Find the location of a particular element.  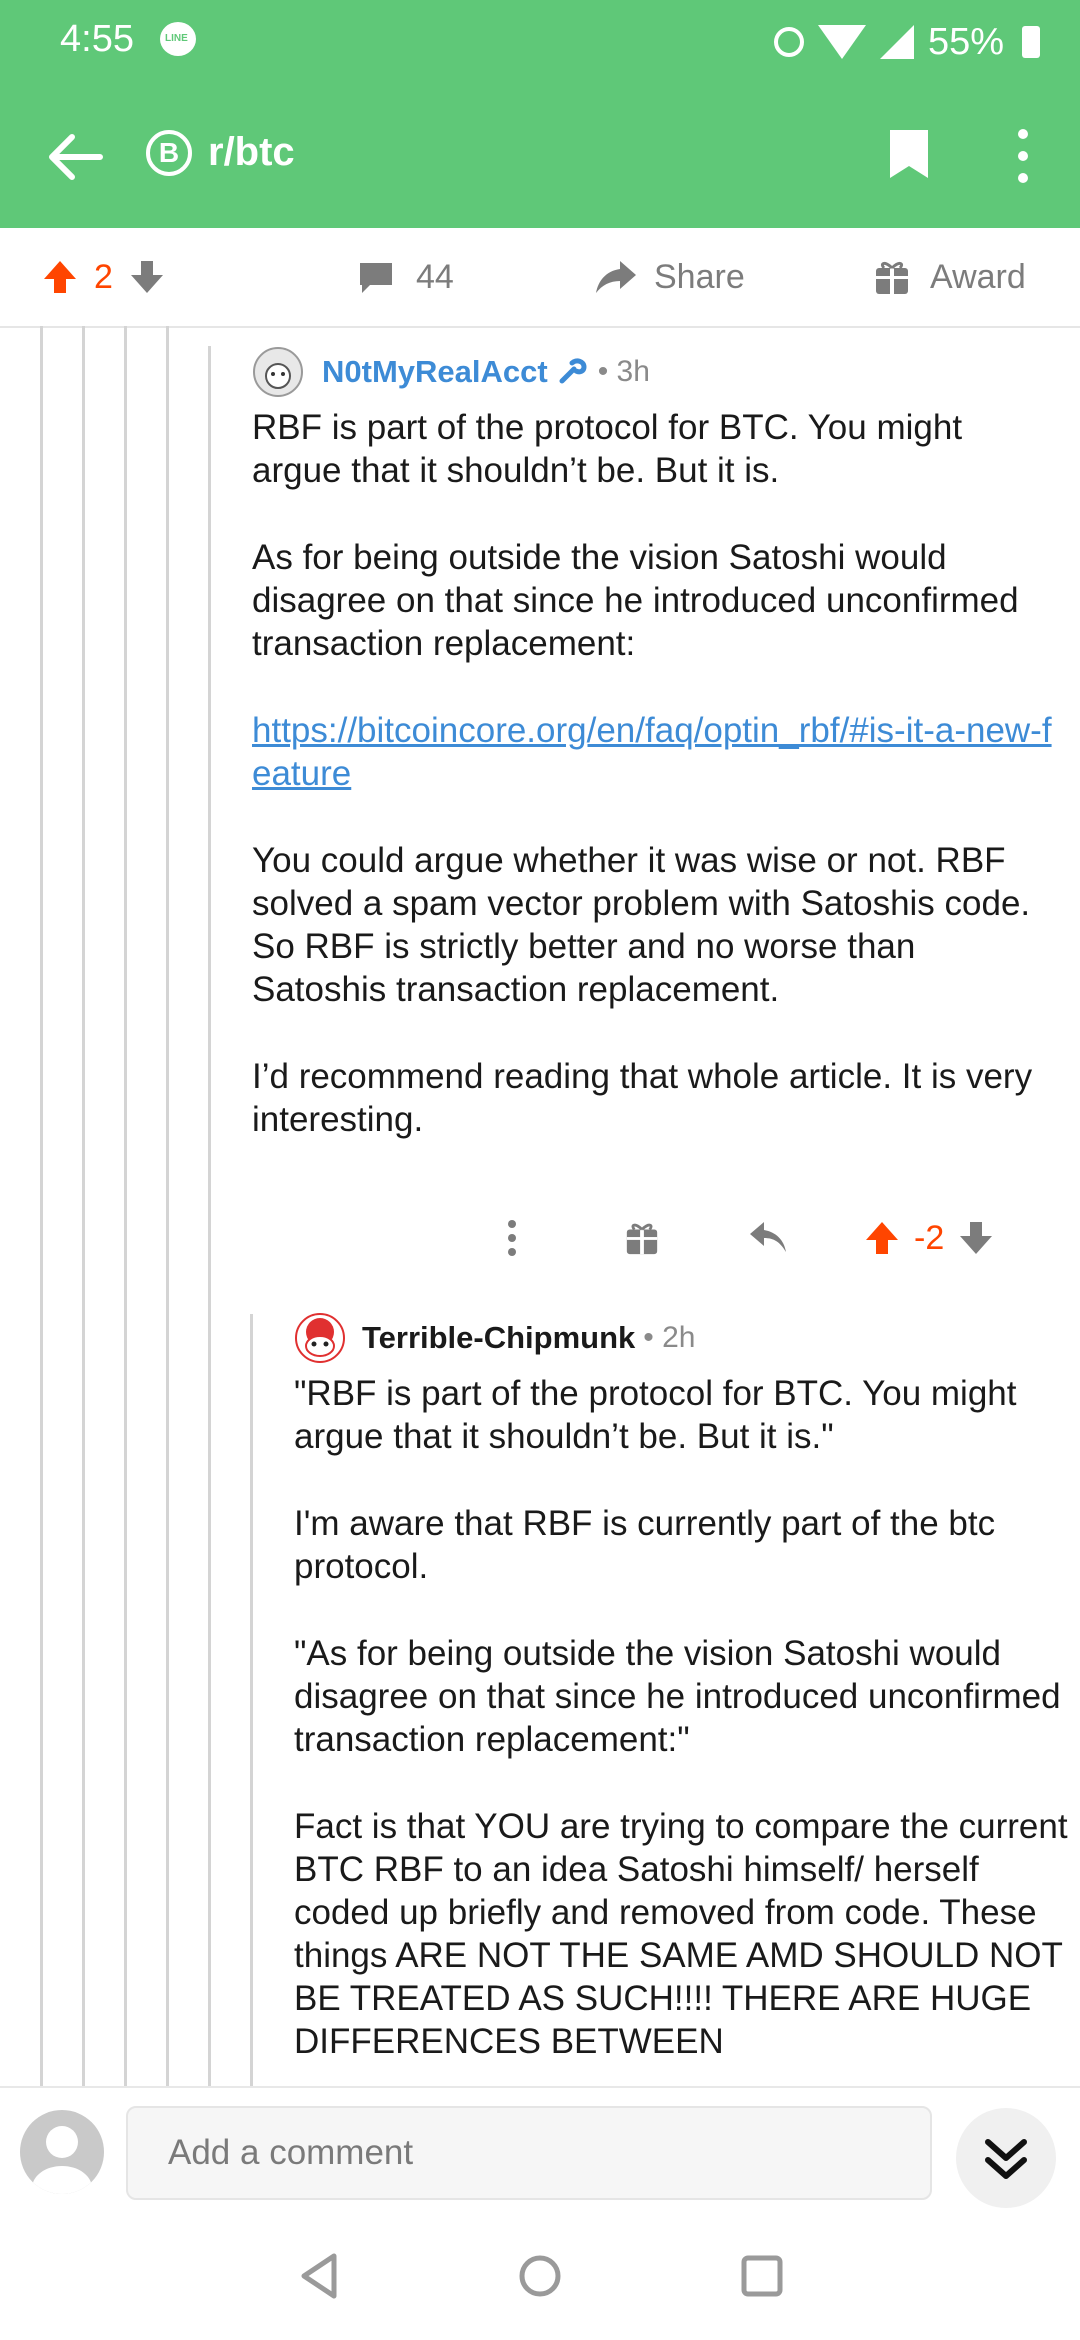

alarm-icon is located at coordinates (788, 42).